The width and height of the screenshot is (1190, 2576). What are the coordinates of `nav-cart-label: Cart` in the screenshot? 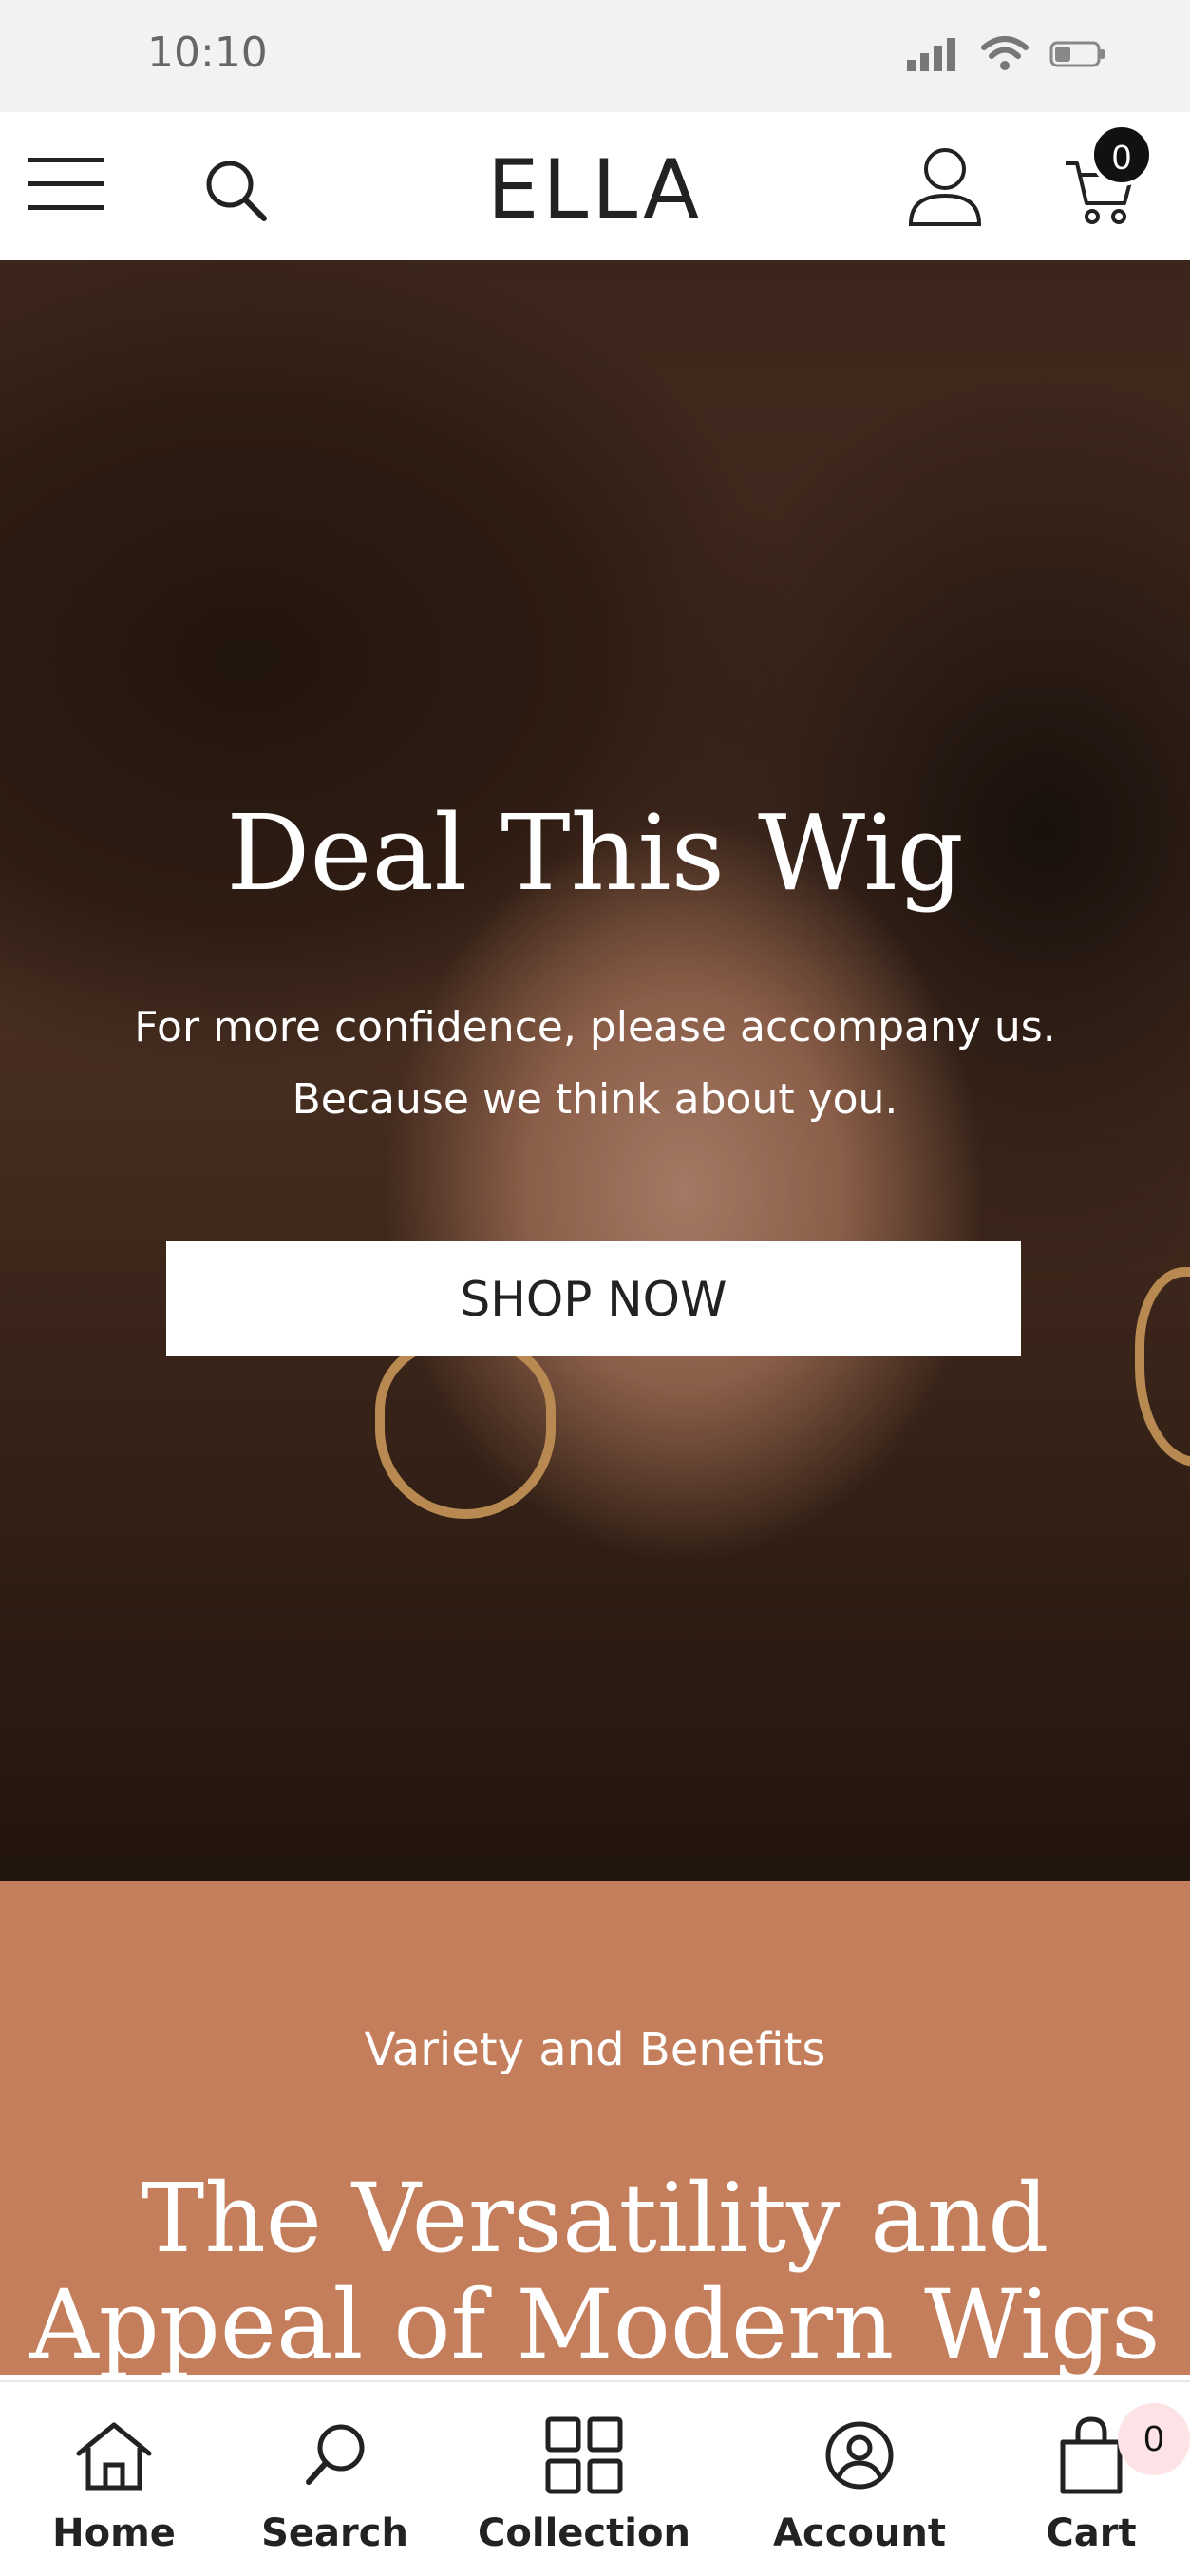 It's located at (1091, 2533).